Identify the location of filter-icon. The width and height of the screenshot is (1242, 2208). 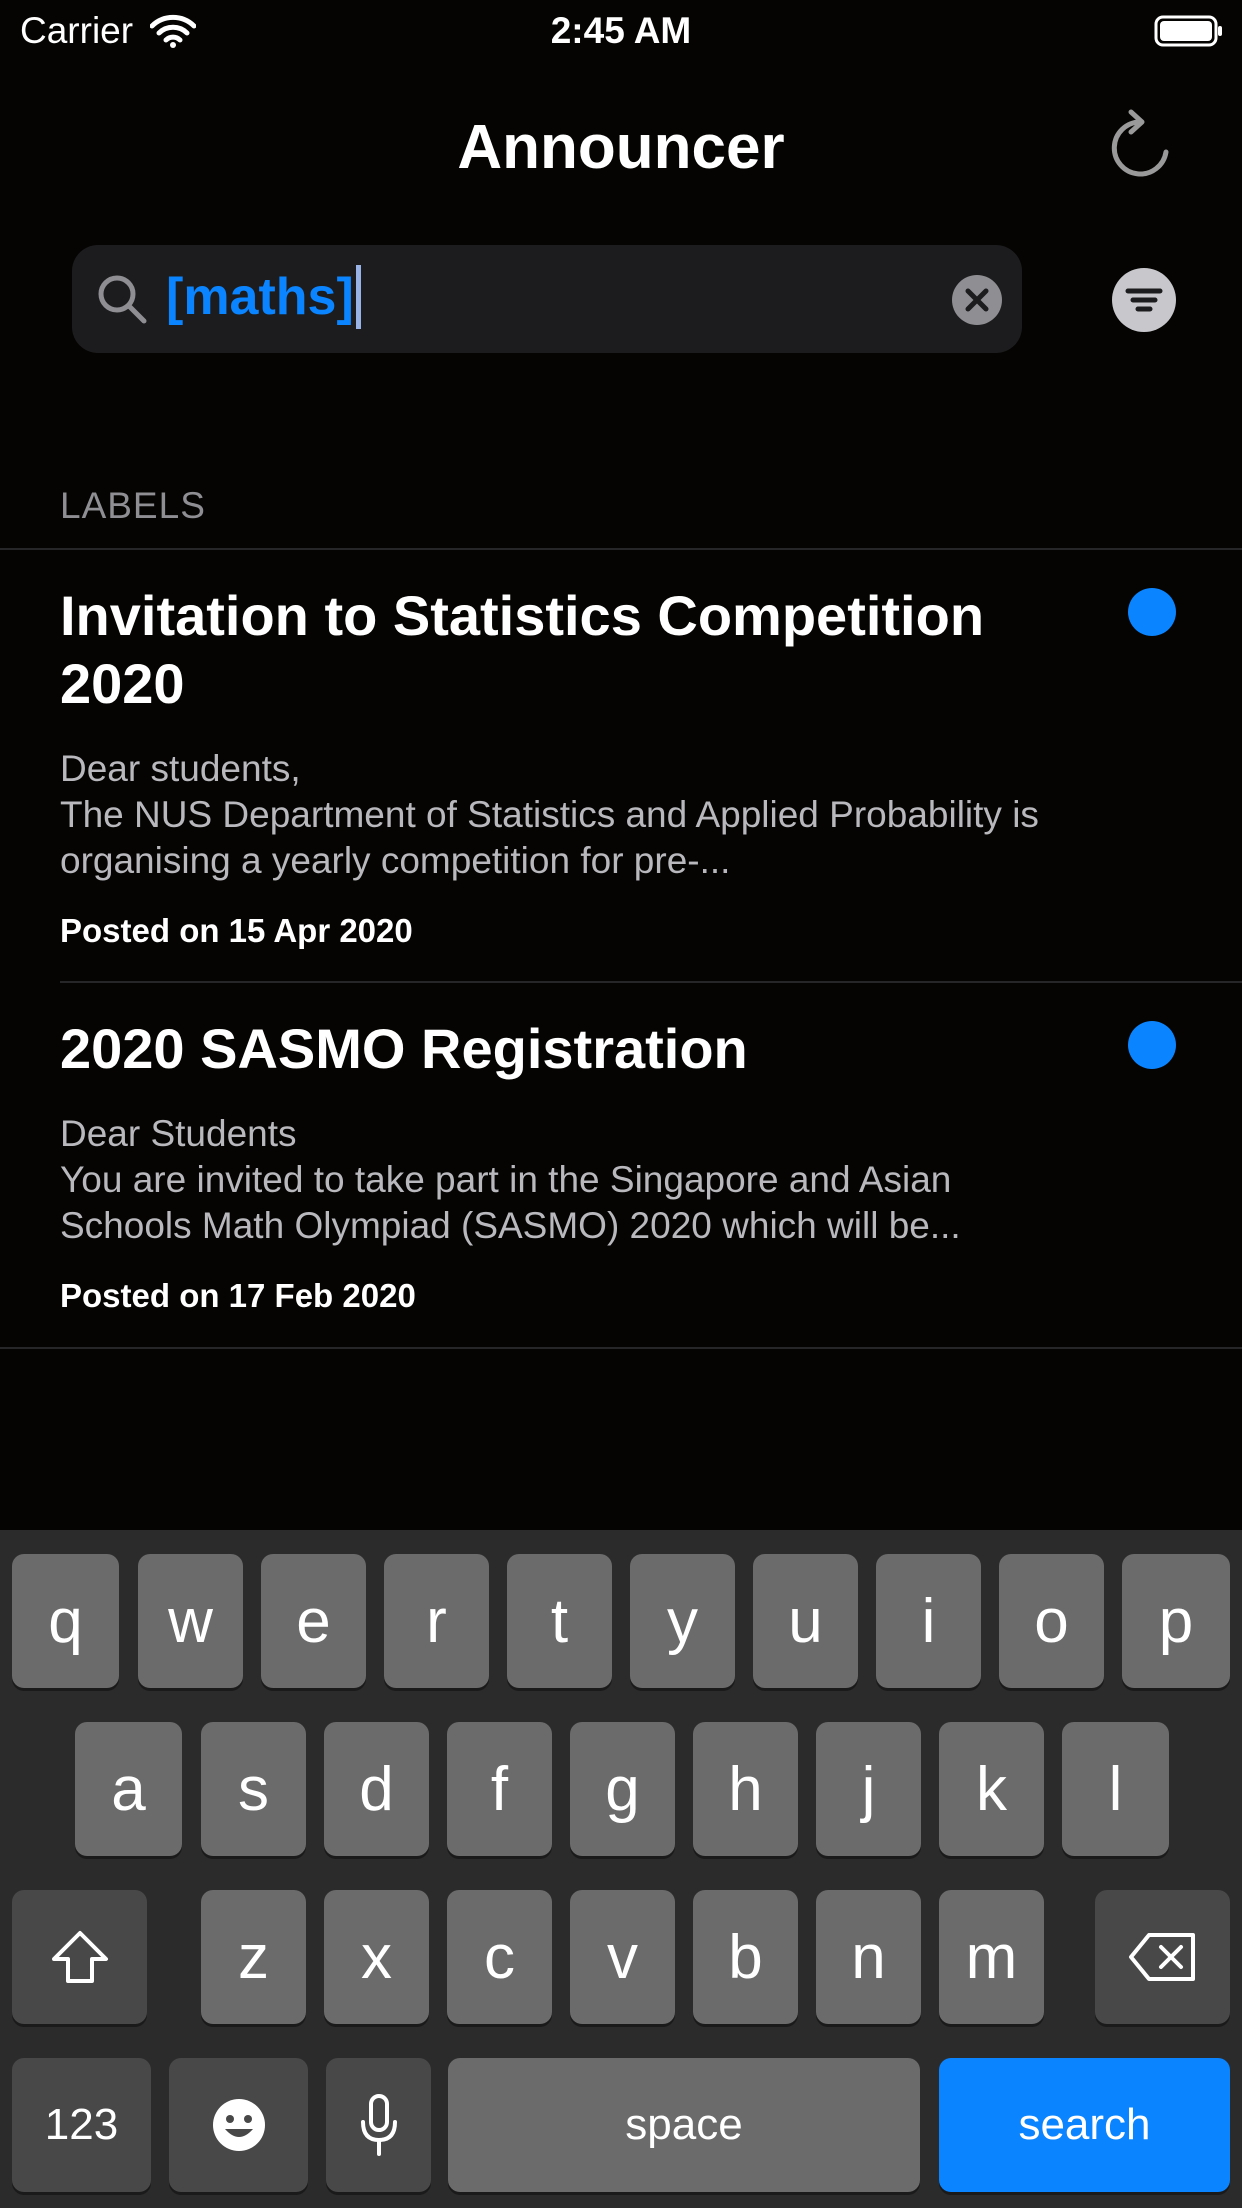
(1144, 300).